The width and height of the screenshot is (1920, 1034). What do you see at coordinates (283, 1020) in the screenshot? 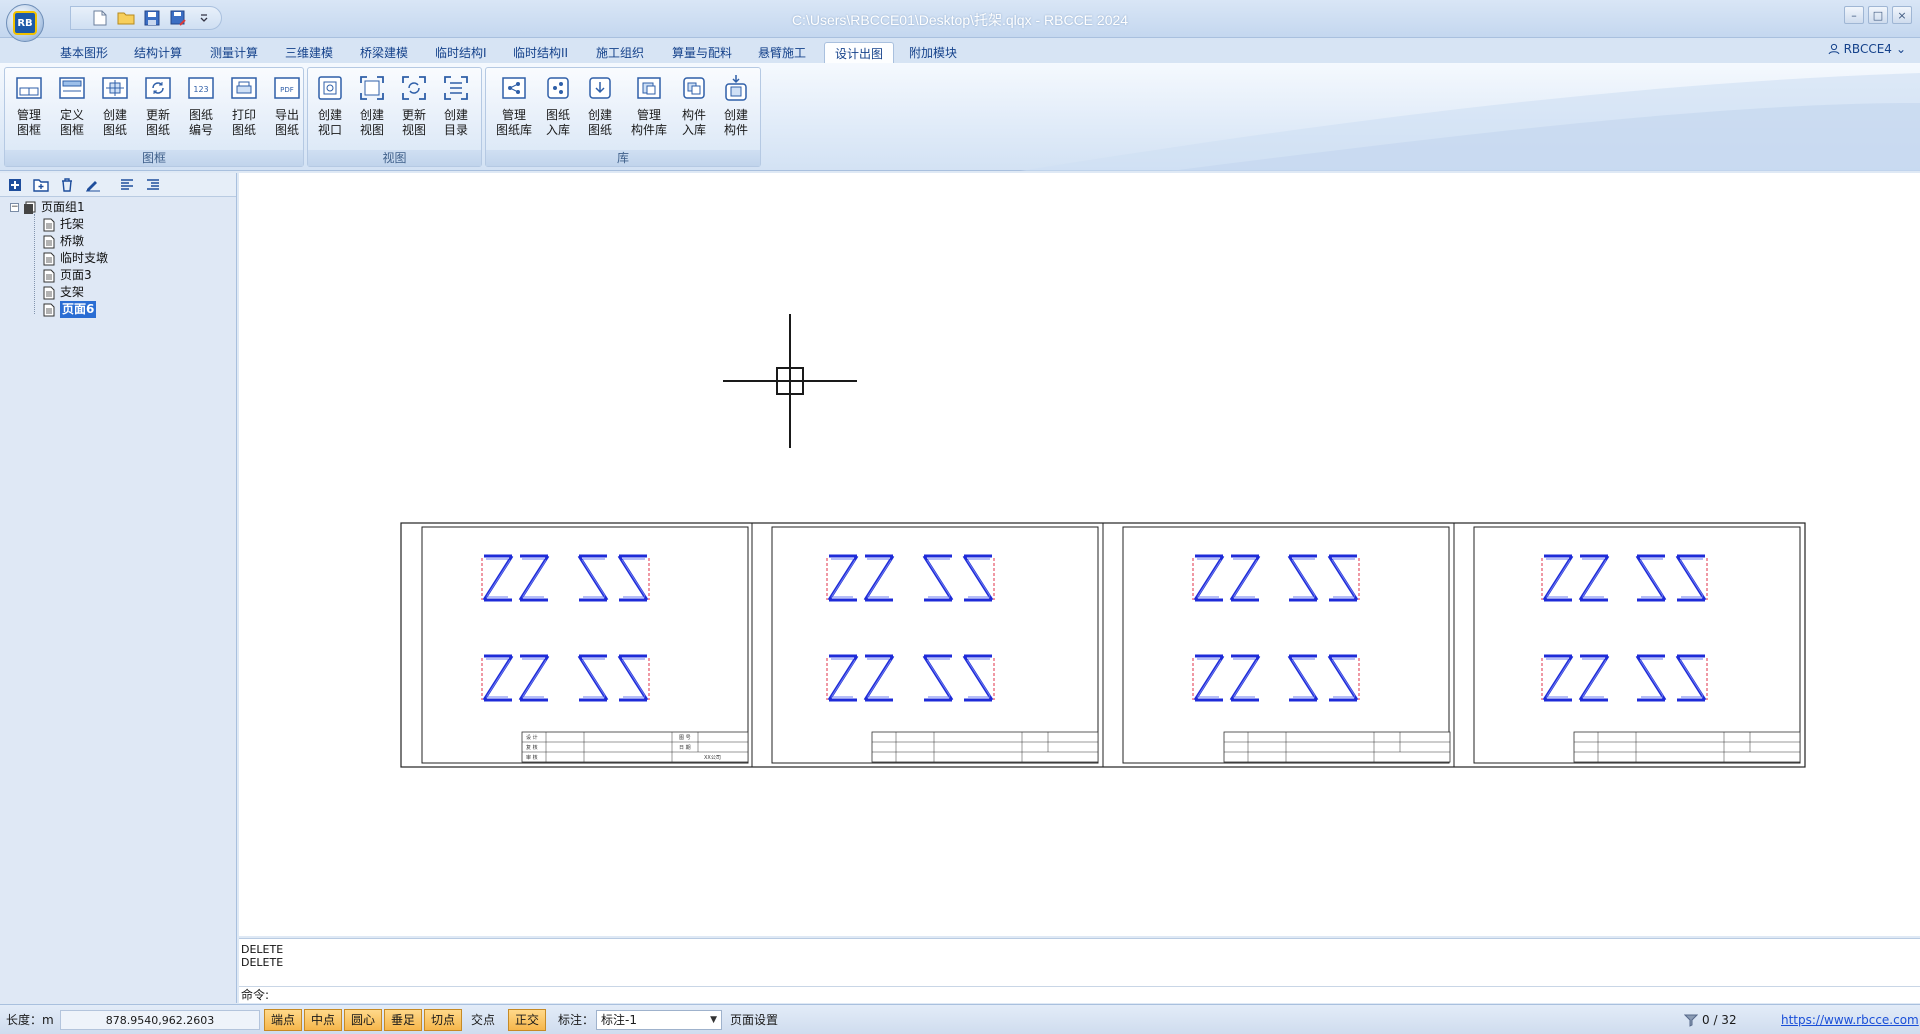
I see `snap-endpoint-toggle: 端点` at bounding box center [283, 1020].